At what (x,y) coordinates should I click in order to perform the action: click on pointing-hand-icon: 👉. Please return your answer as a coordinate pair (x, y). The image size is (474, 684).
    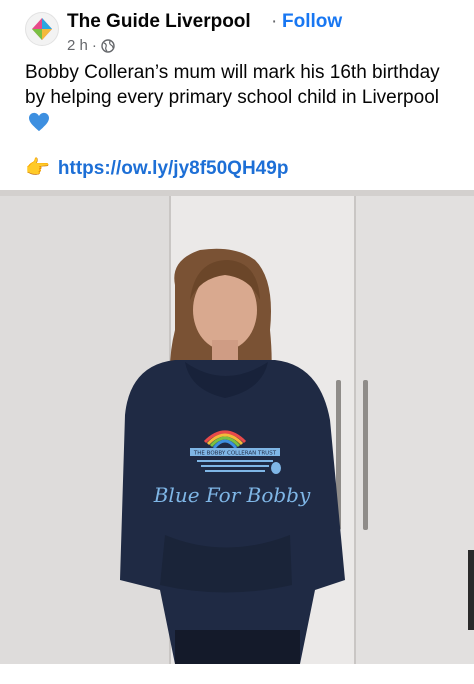
    Looking at the image, I should click on (37, 168).